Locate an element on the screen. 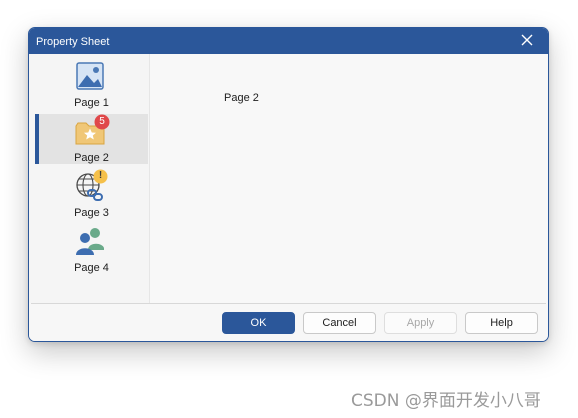  watermark: CSDN @界面开发小八哥 is located at coordinates (446, 401).